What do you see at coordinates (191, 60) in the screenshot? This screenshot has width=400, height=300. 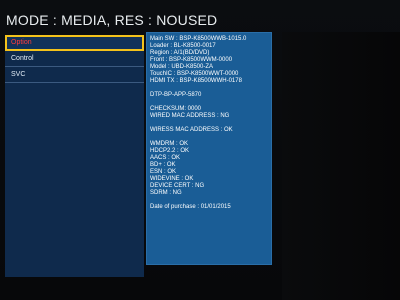 I see `info-line: Front : BSP-K8500WWM-0000` at bounding box center [191, 60].